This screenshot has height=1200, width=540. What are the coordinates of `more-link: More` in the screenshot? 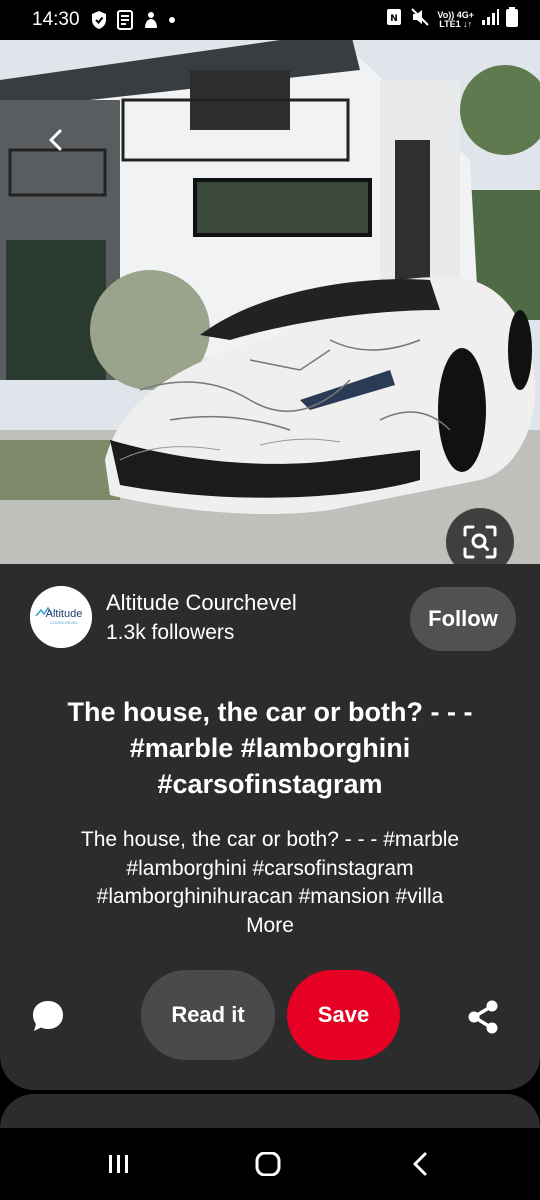 It's located at (270, 926).